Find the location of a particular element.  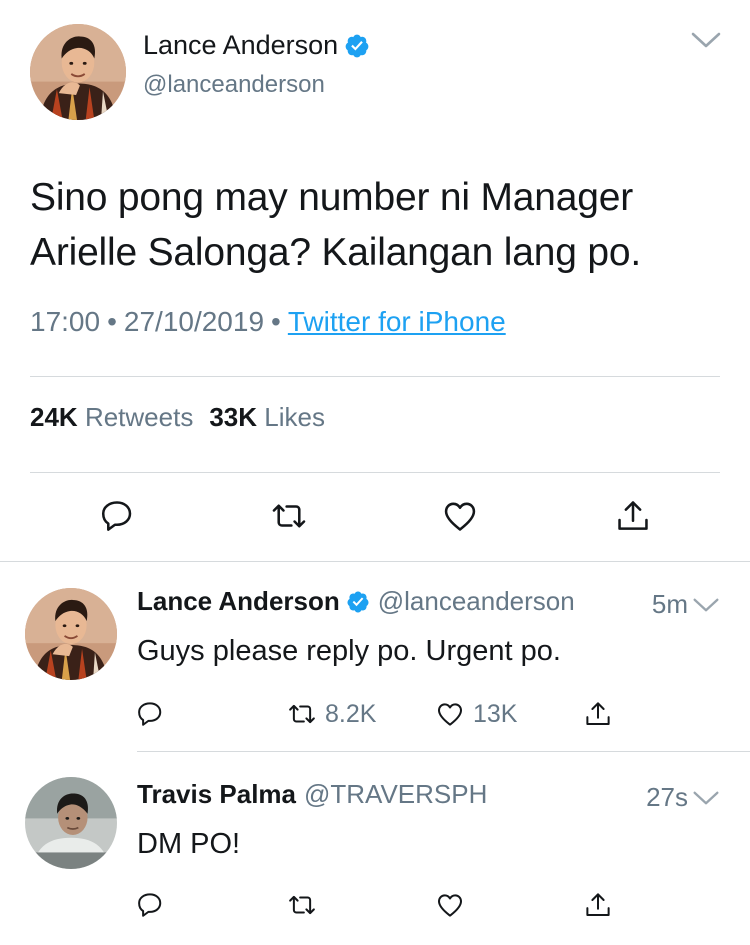

reply-author-handle: @TRAVERSPH is located at coordinates (395, 794).